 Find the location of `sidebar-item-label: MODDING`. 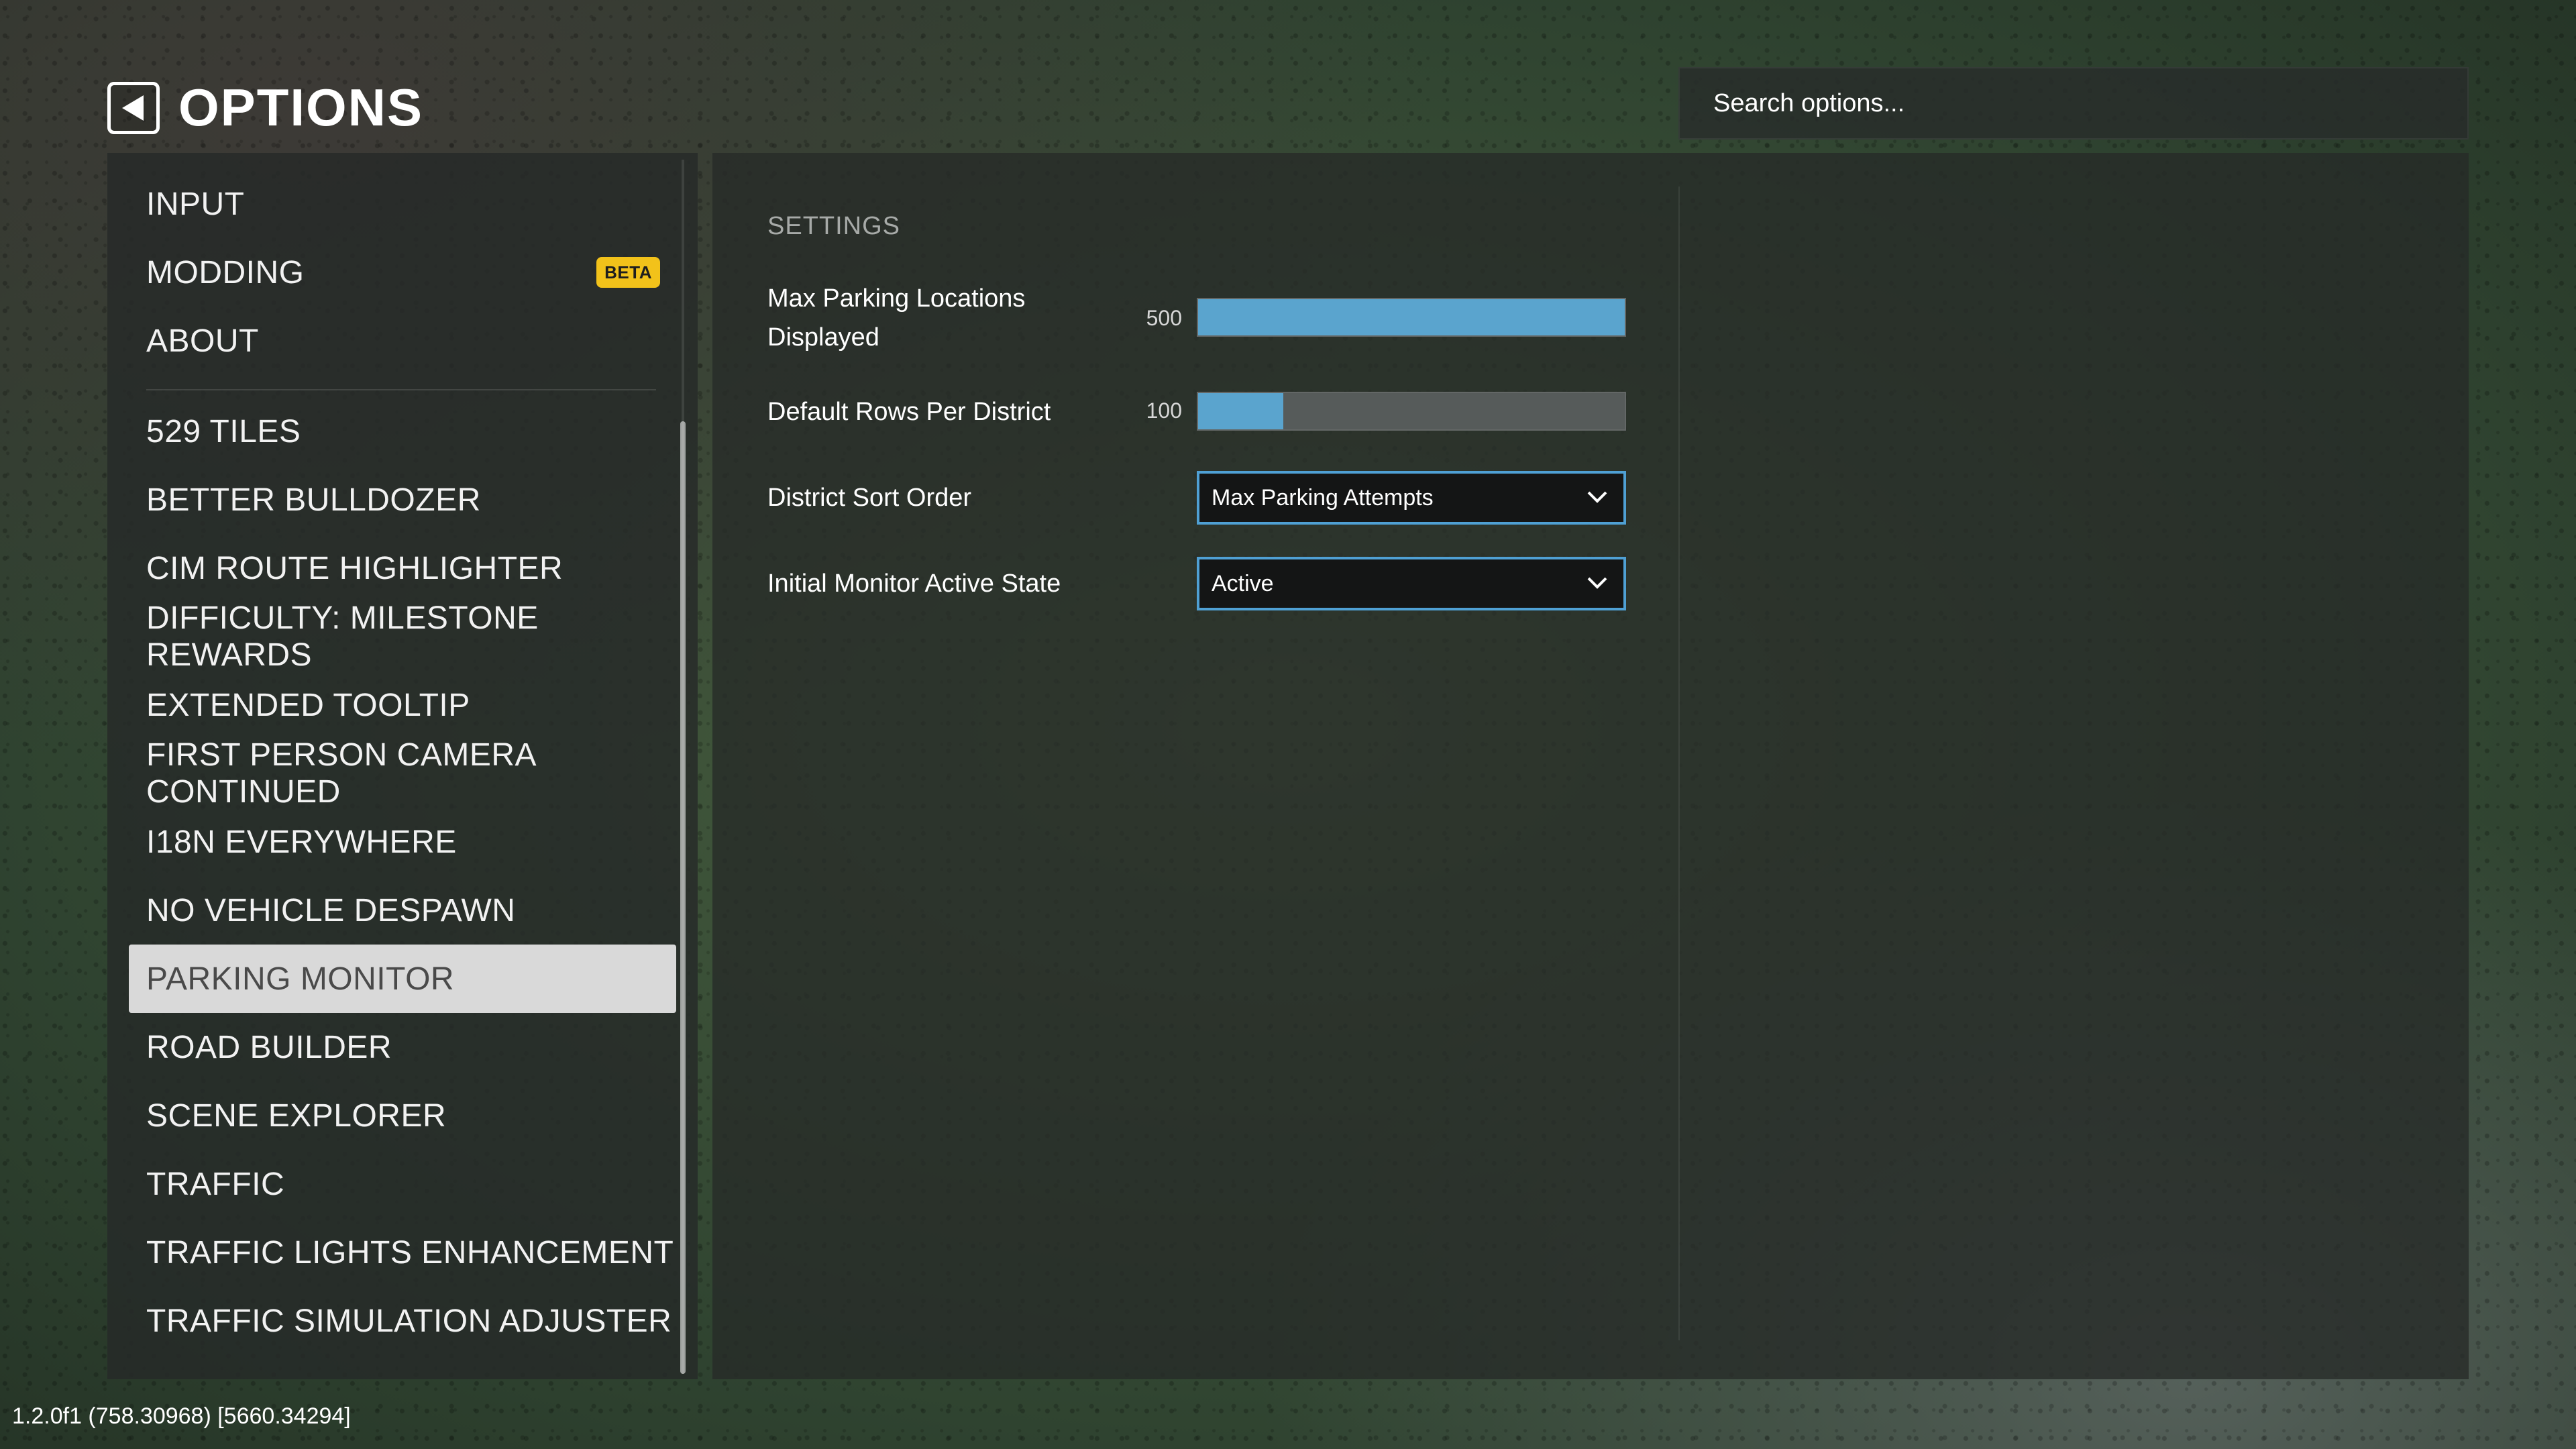

sidebar-item-label: MODDING is located at coordinates (225, 272).